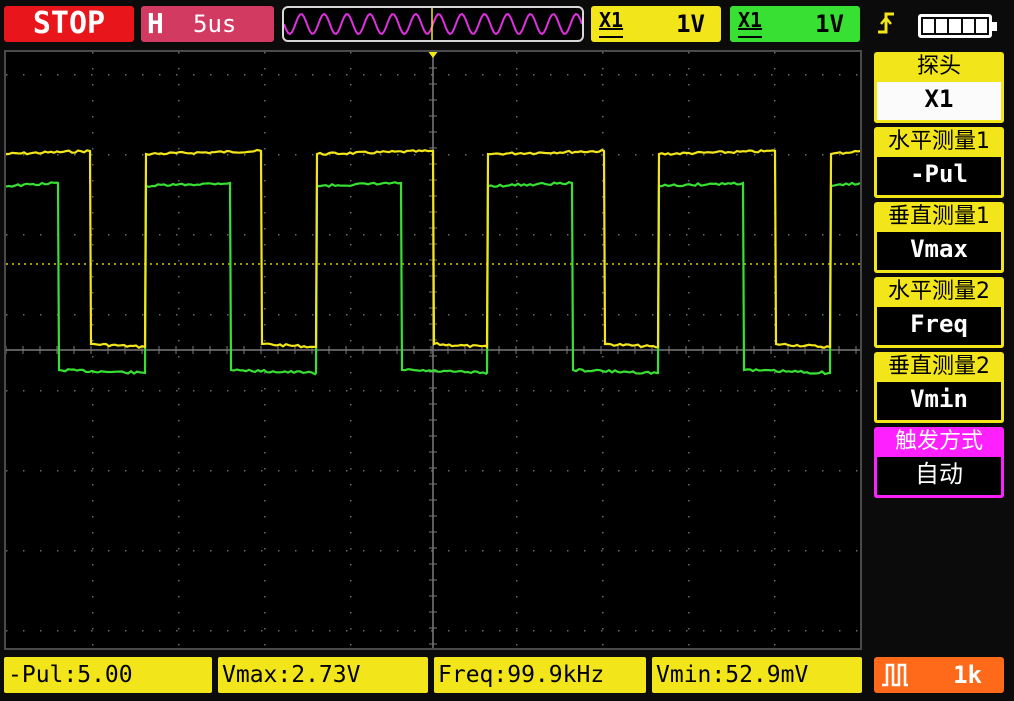  Describe the element at coordinates (939, 367) in the screenshot. I see `menu-vmeas2-title: 垂直测量2` at that location.